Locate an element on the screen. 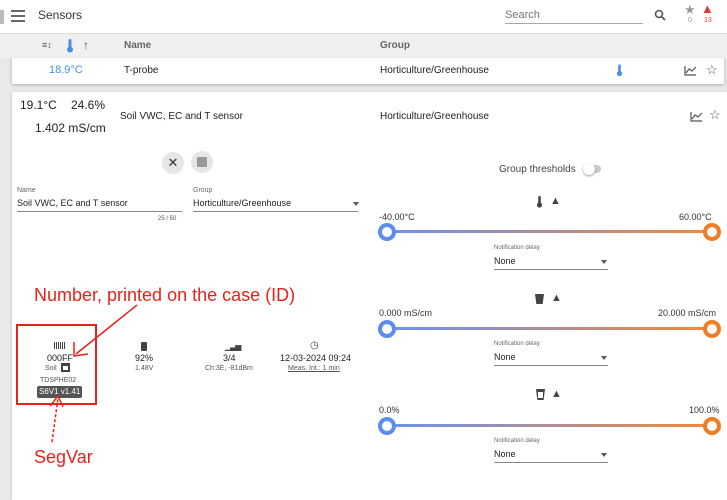 The height and width of the screenshot is (500, 727). column-group: Group is located at coordinates (395, 45).